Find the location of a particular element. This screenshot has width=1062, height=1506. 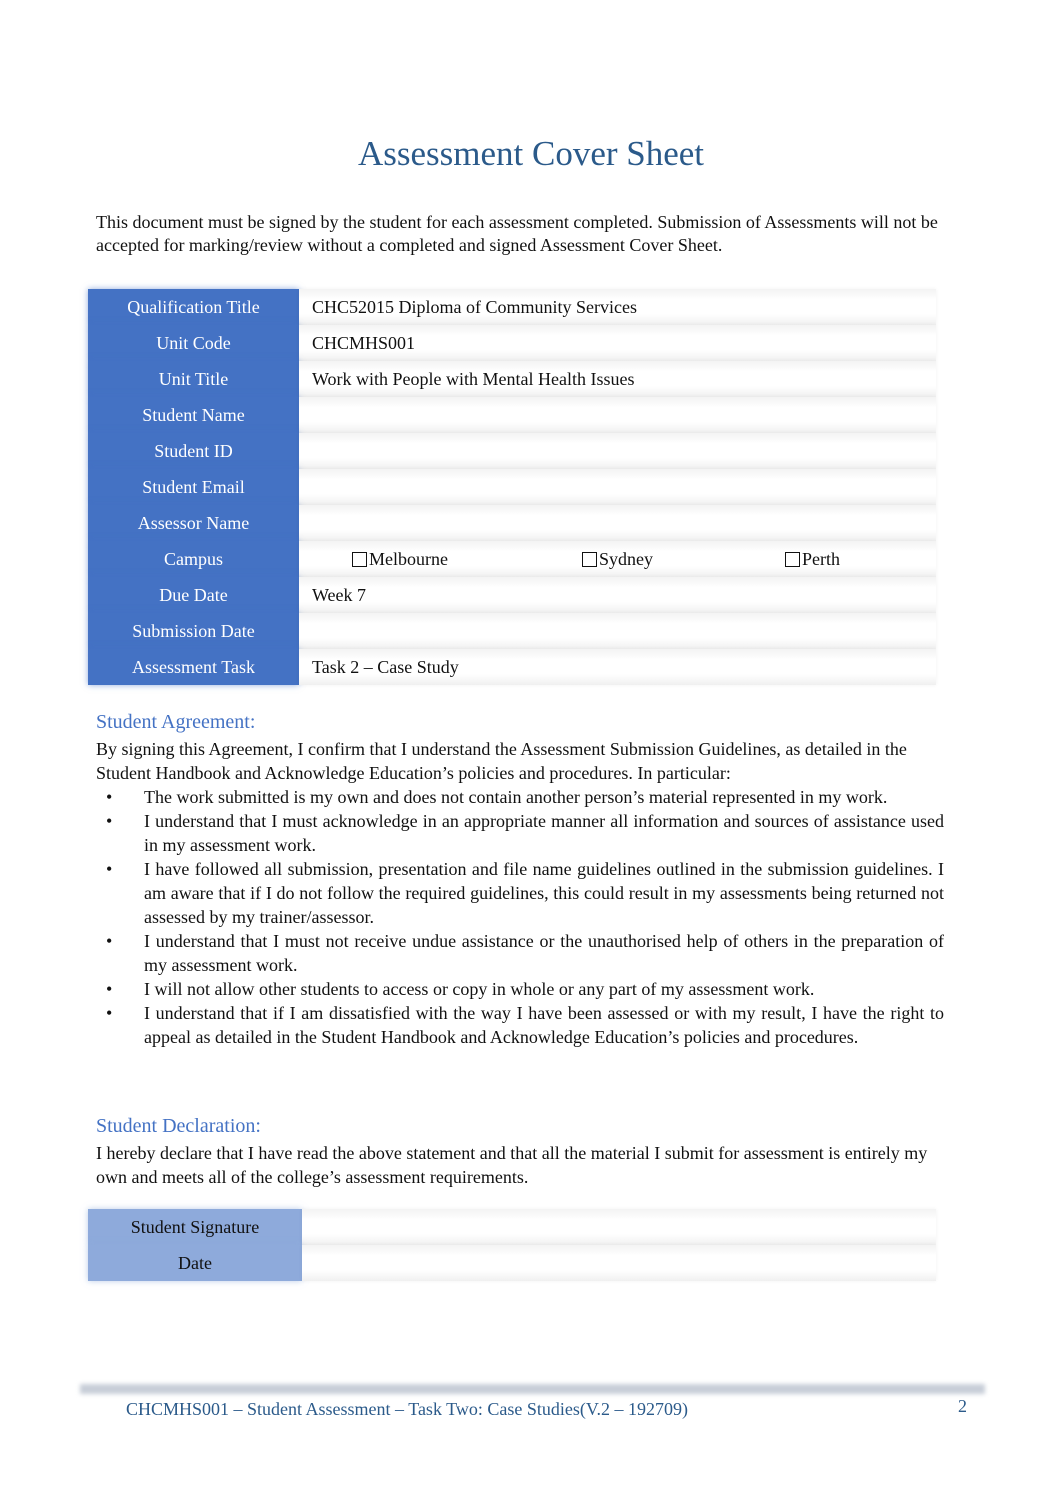

campus-option-perth: Perth is located at coordinates (812, 559).